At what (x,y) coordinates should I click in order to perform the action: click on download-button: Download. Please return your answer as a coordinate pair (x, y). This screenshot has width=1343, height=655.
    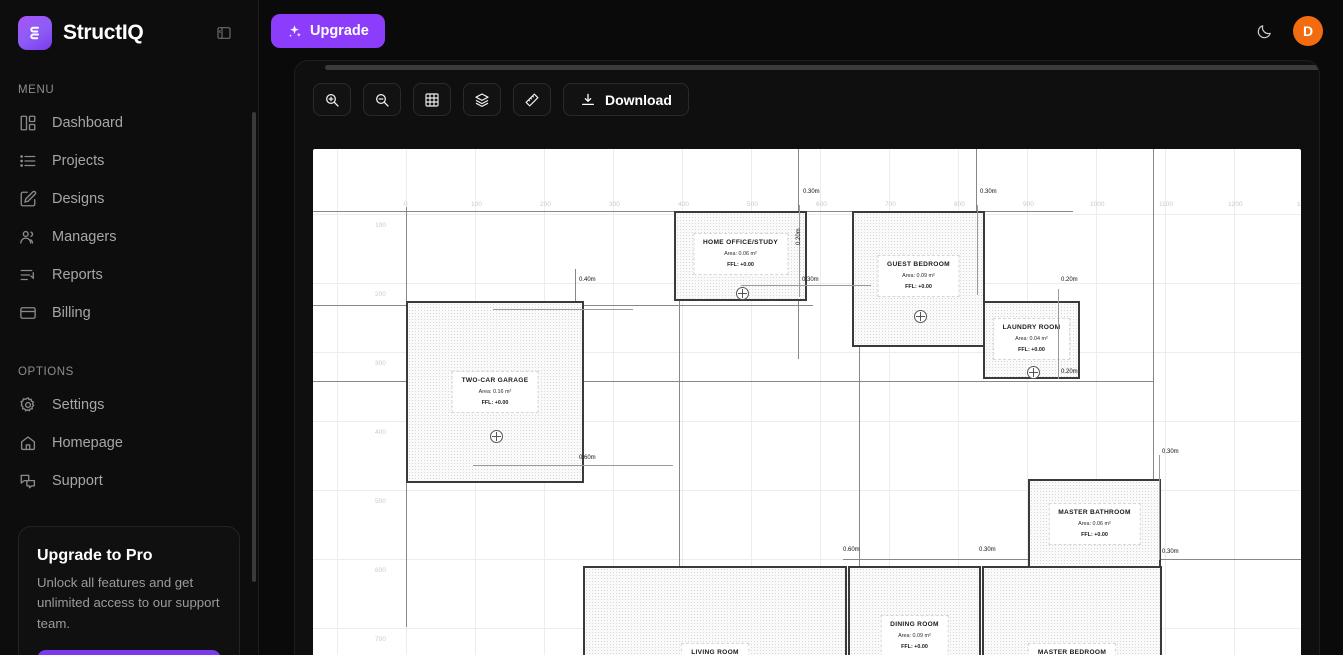
    Looking at the image, I should click on (626, 99).